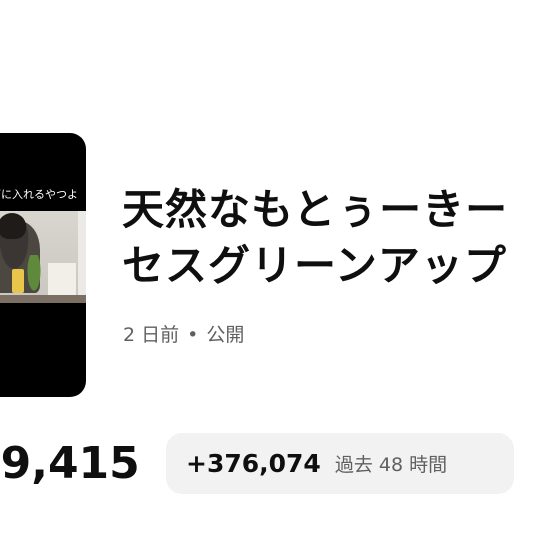 The width and height of the screenshot is (560, 560). I want to click on video-meta: 2 日前 • 公開, so click(183, 335).